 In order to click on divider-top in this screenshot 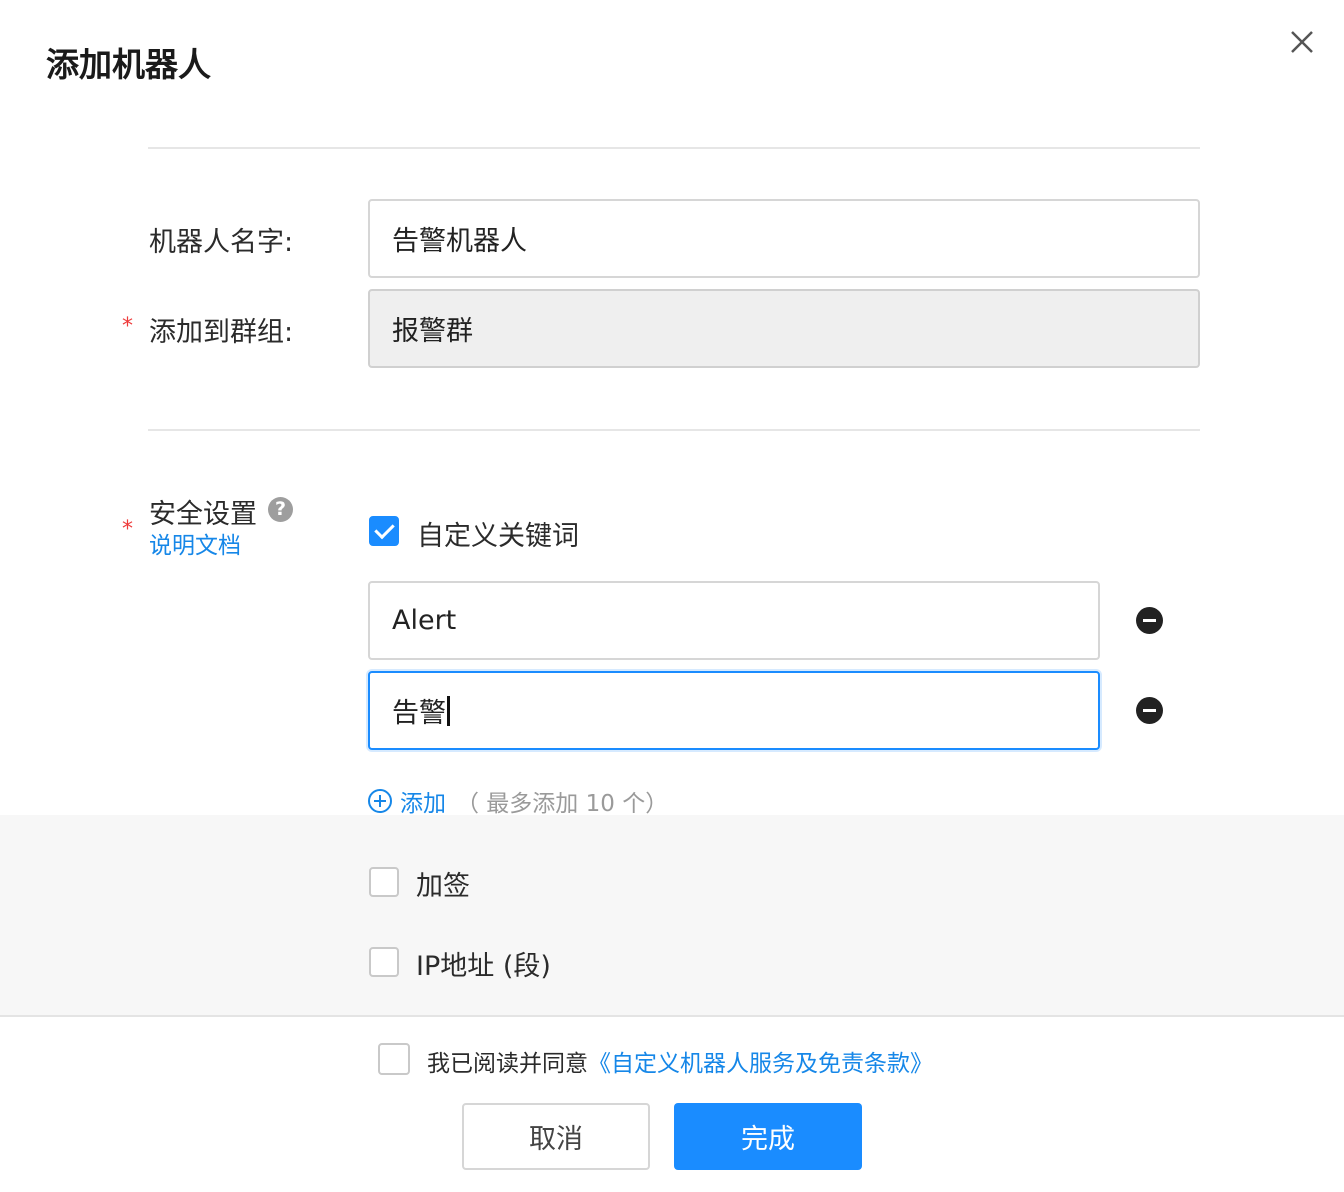, I will do `click(674, 148)`.